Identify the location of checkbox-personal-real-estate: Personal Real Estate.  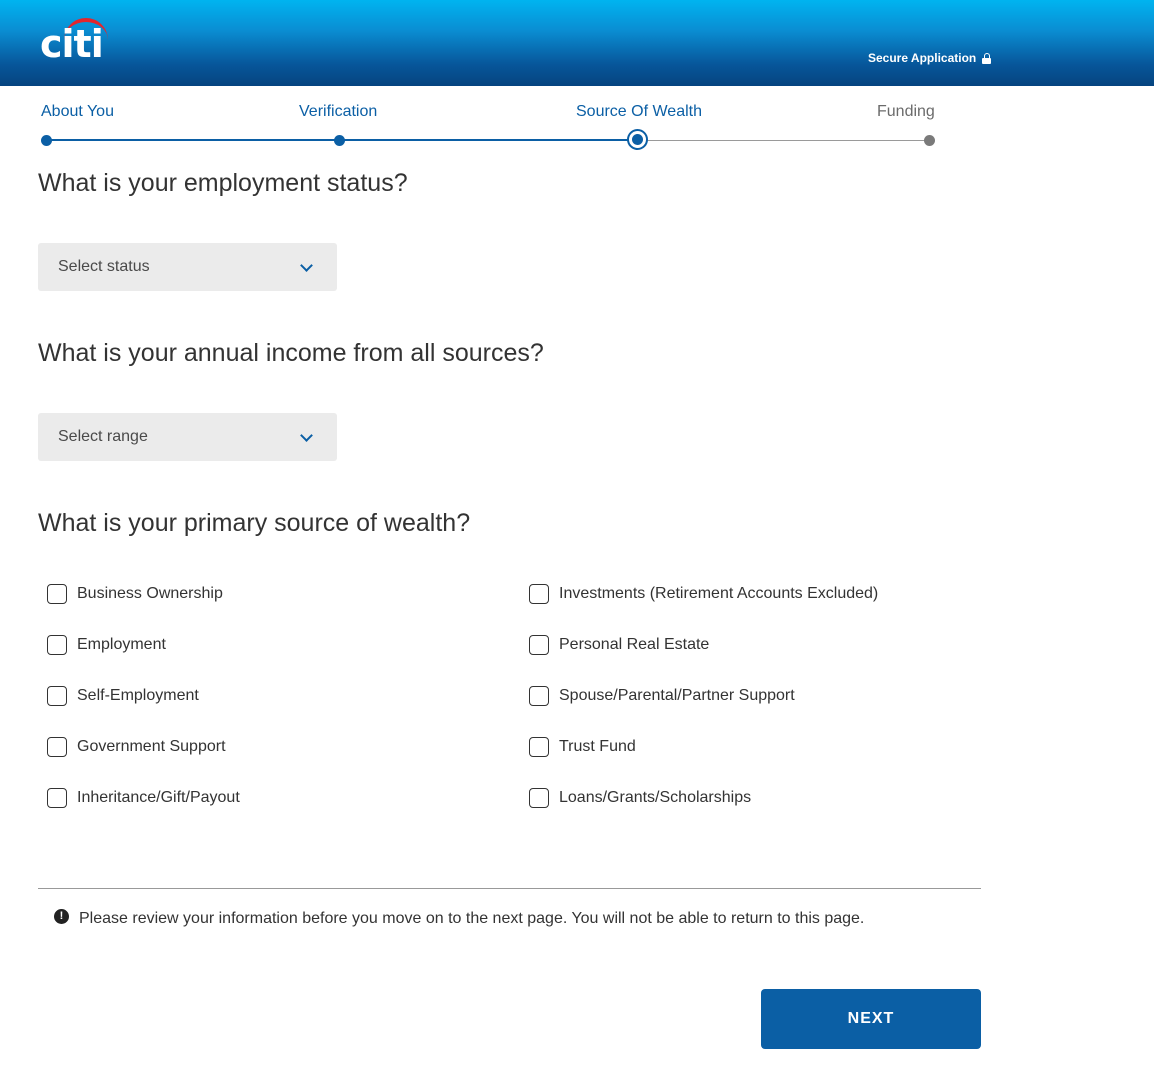
(619, 645).